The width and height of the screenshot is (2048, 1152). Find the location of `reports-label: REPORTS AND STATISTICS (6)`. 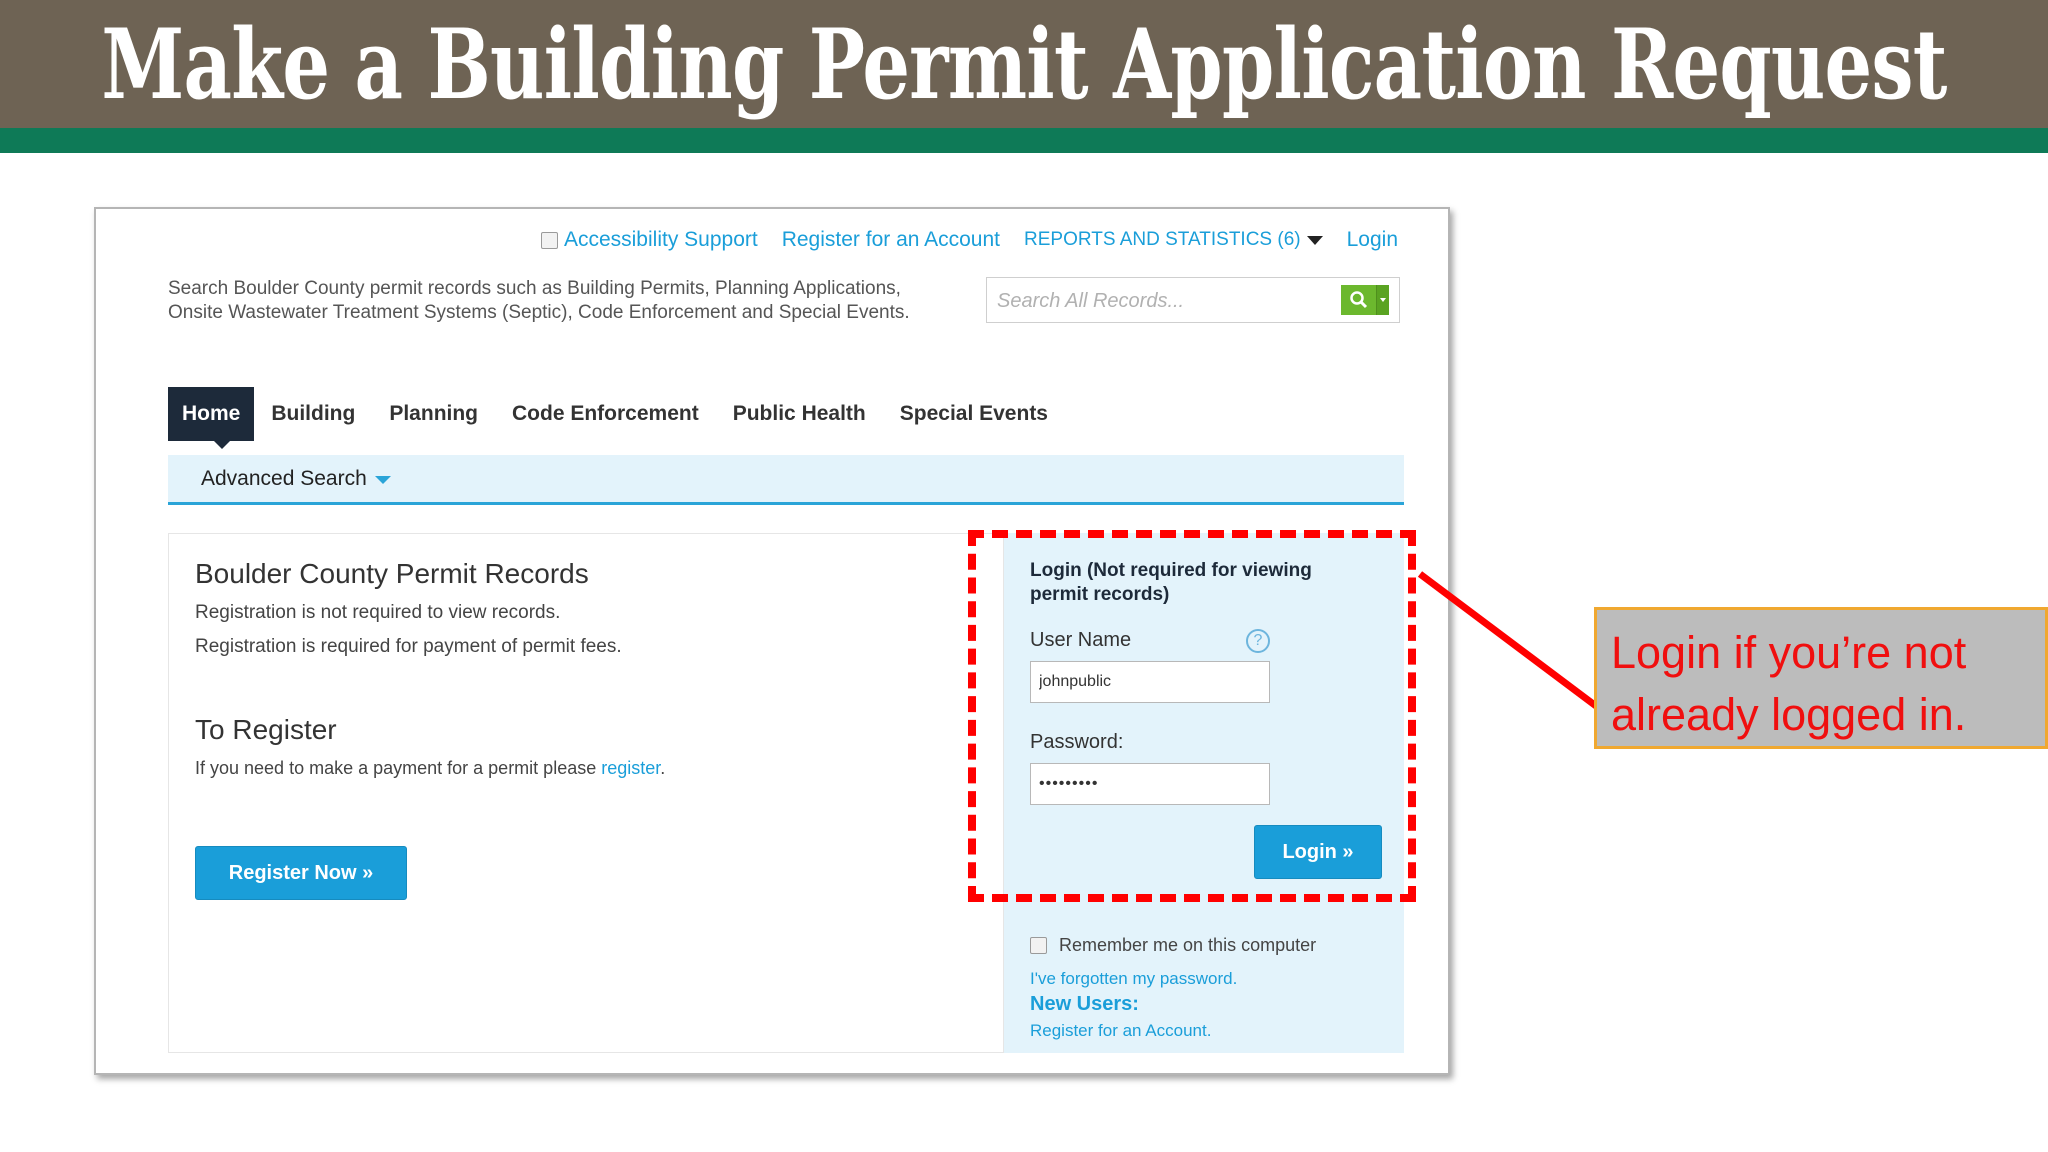

reports-label: REPORTS AND STATISTICS (6) is located at coordinates (1162, 239).